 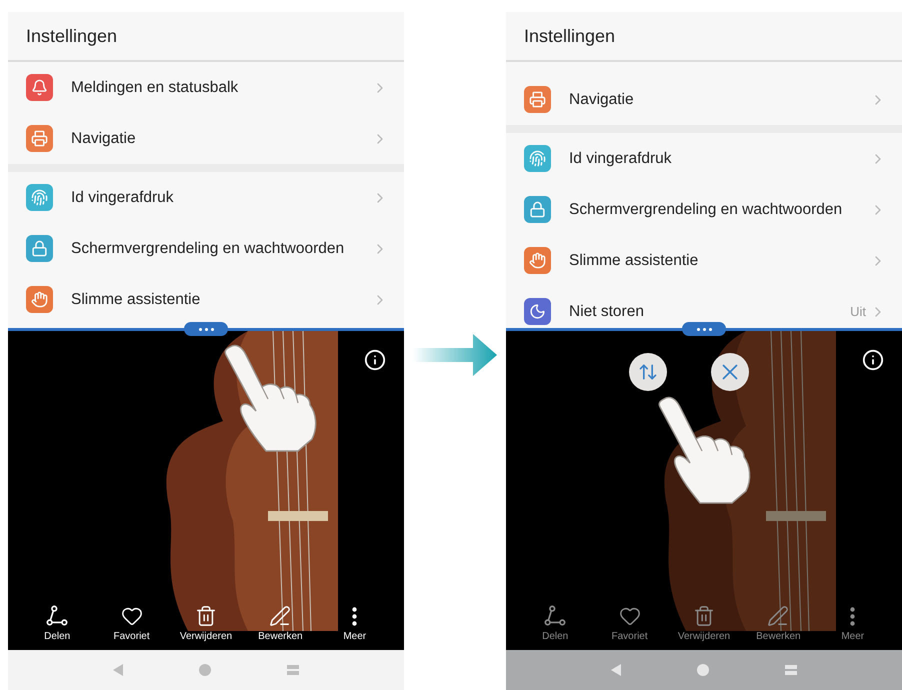 I want to click on settings-item: Meldingen en statusbalk, so click(x=206, y=87).